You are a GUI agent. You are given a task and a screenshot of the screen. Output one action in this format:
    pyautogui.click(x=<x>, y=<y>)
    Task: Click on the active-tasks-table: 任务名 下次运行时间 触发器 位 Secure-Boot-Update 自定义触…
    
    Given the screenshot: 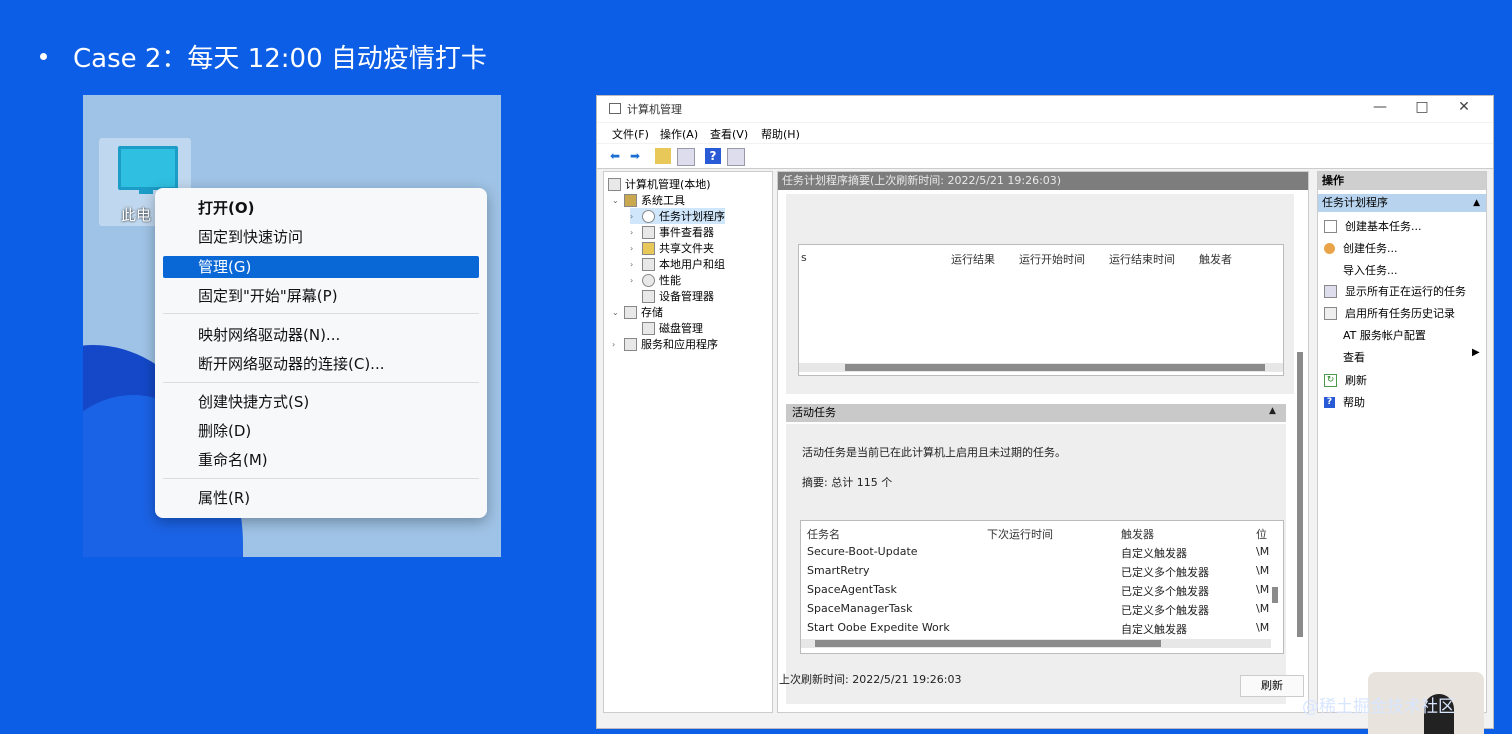 What is the action you would take?
    pyautogui.click(x=1042, y=587)
    